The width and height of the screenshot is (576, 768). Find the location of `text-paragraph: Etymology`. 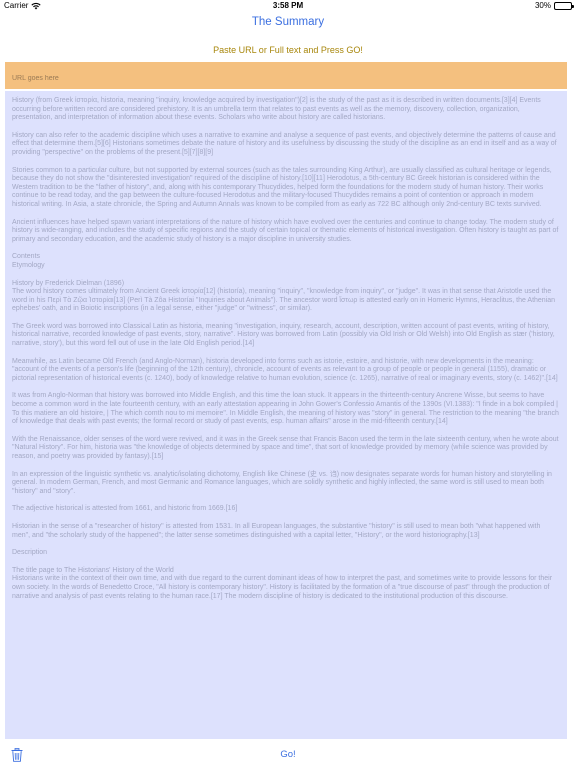

text-paragraph: Etymology is located at coordinates (28, 265).